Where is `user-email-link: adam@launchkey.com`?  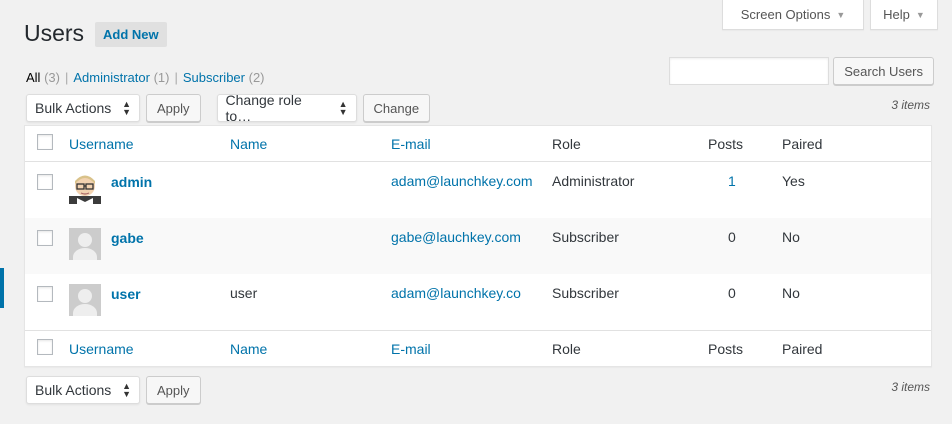
user-email-link: adam@launchkey.com is located at coordinates (471, 181).